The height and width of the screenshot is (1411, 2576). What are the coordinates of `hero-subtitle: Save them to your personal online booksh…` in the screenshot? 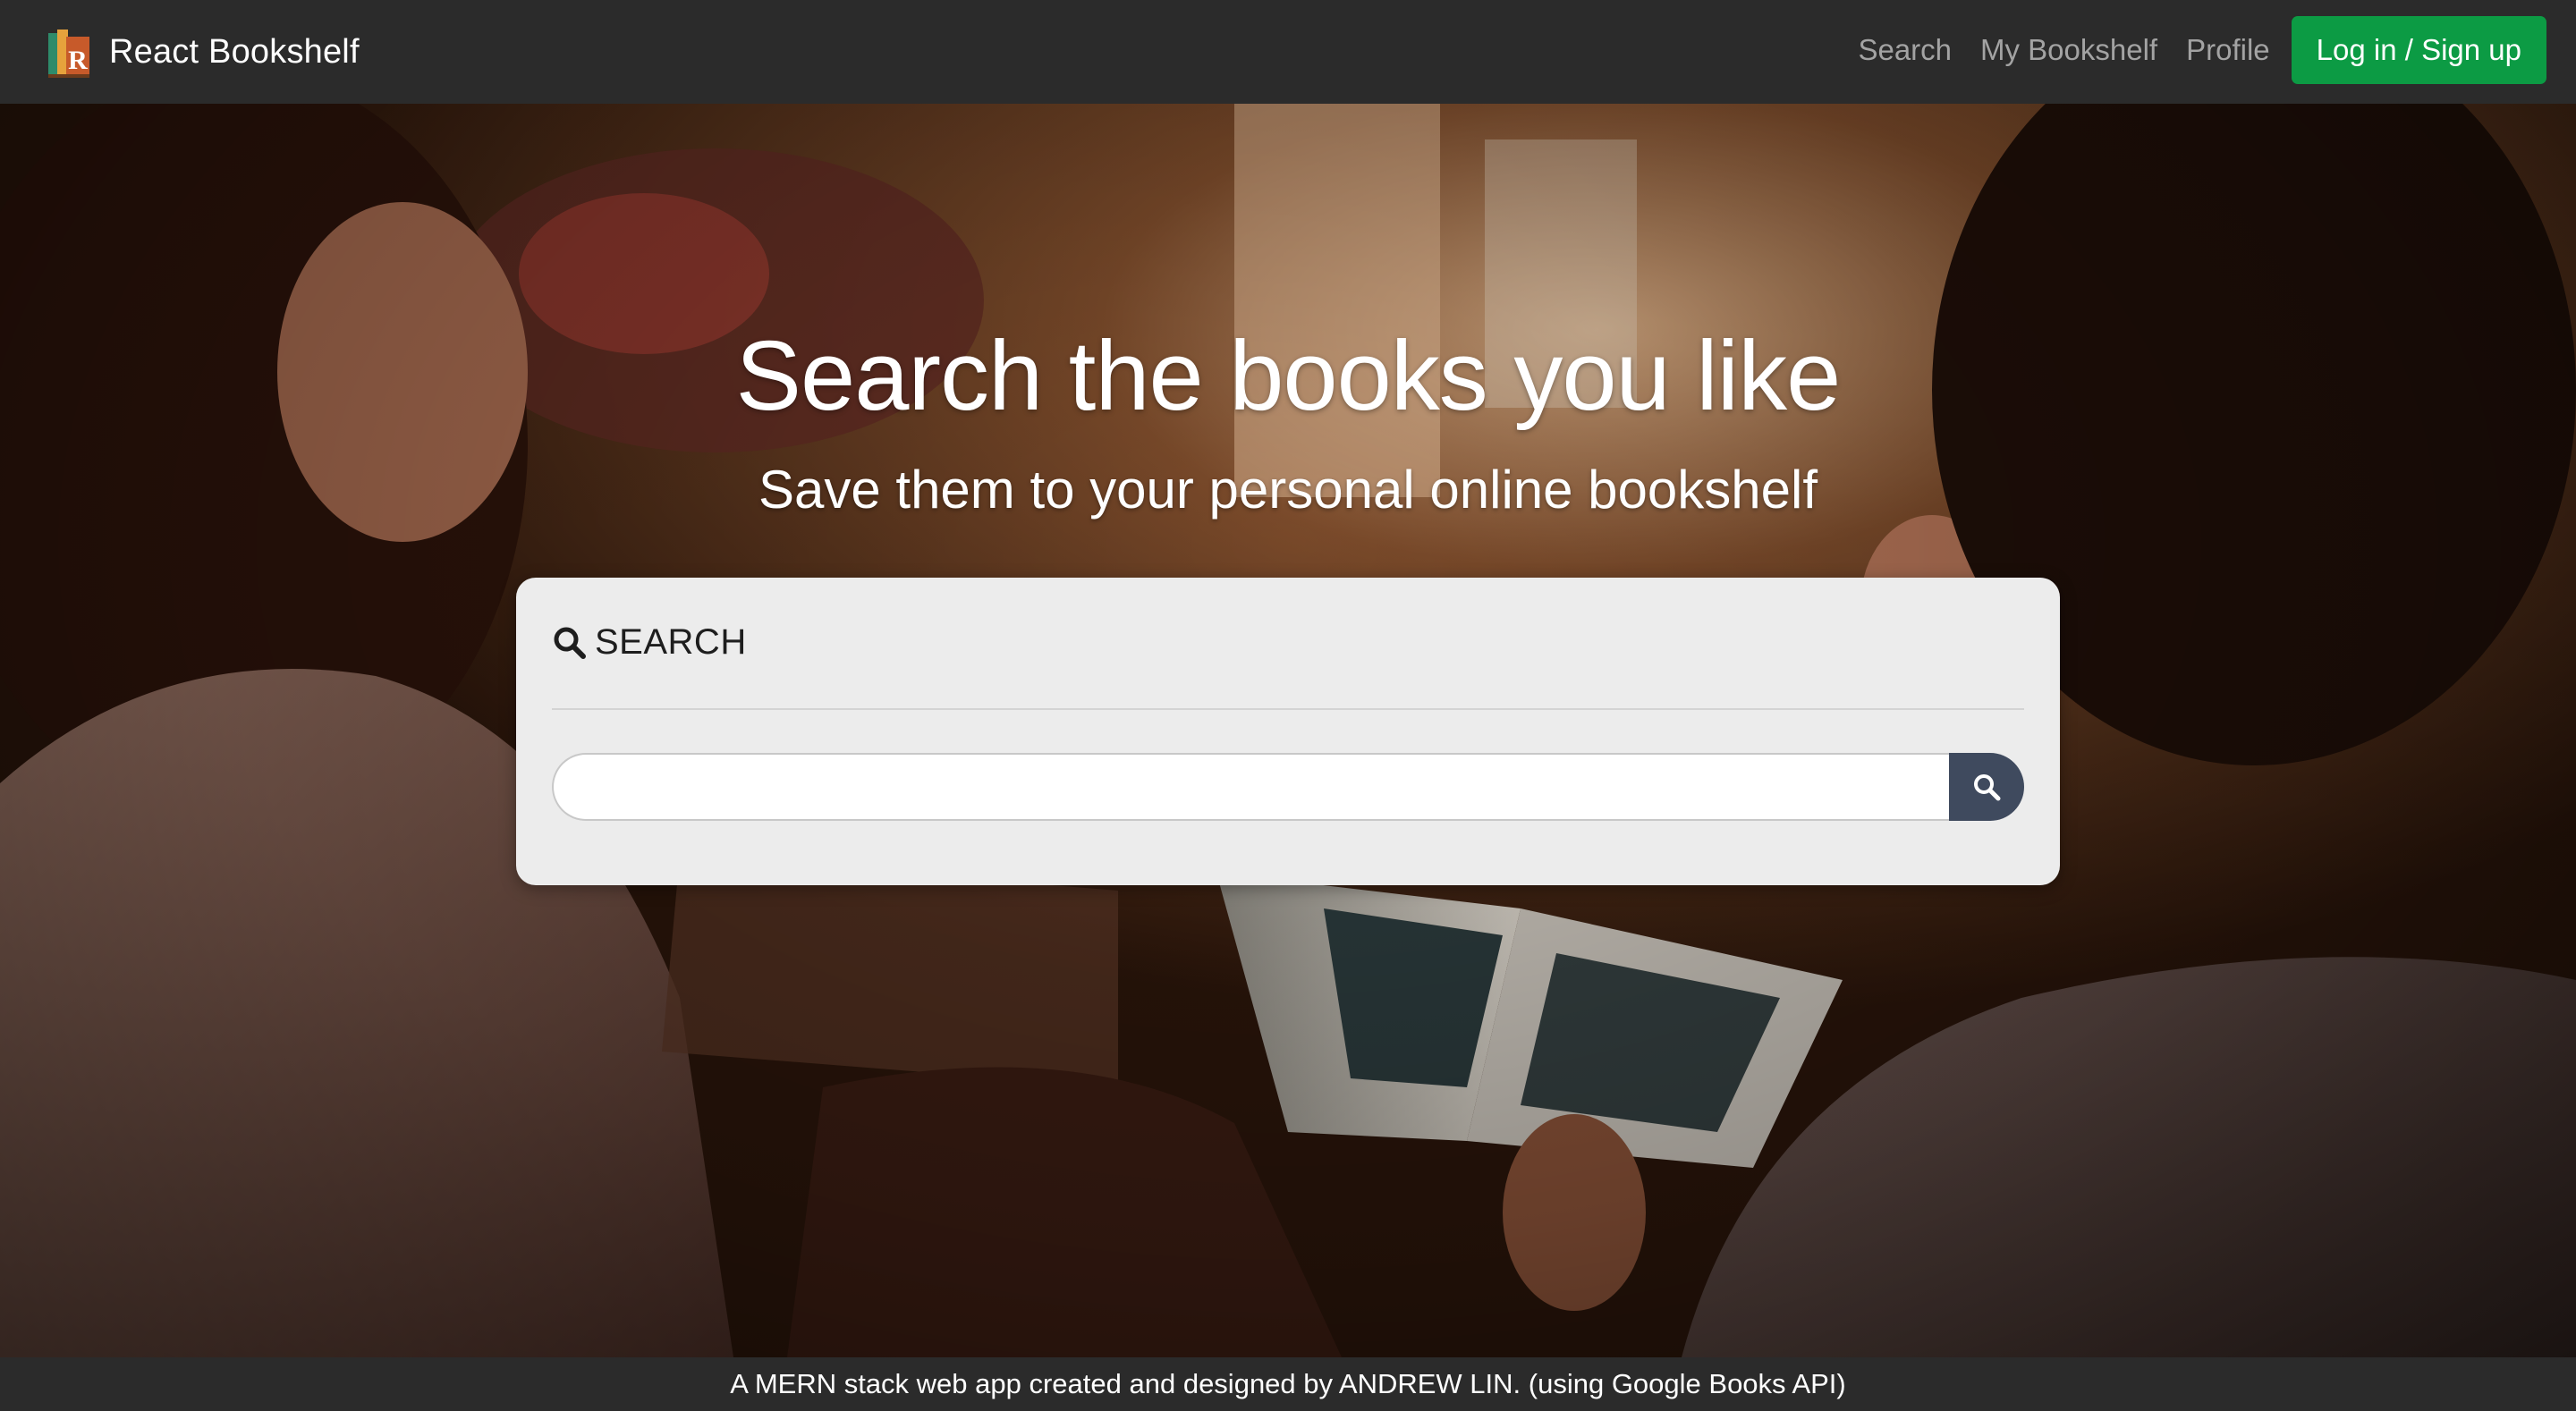 It's located at (1288, 490).